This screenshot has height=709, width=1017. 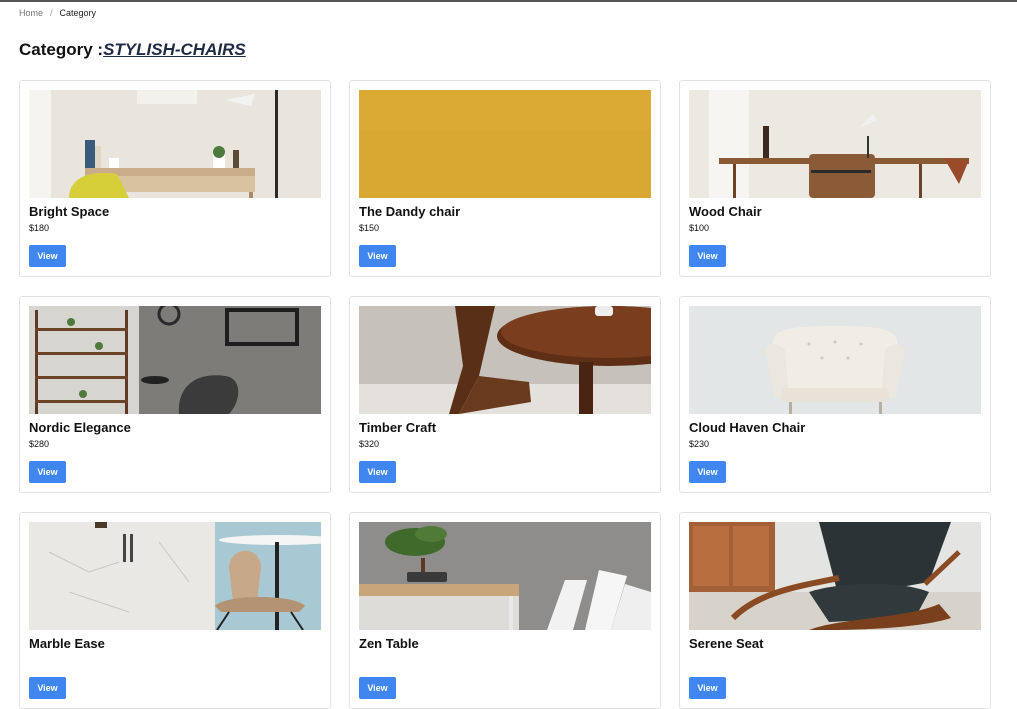 I want to click on product-card: Cloud Haven Chair $230 View, so click(x=835, y=394).